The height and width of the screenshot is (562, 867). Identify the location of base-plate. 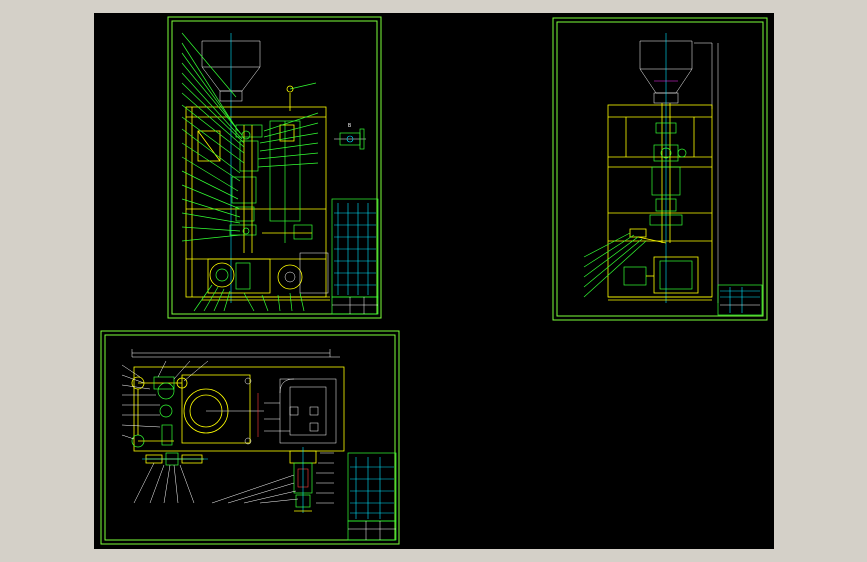
(239, 409).